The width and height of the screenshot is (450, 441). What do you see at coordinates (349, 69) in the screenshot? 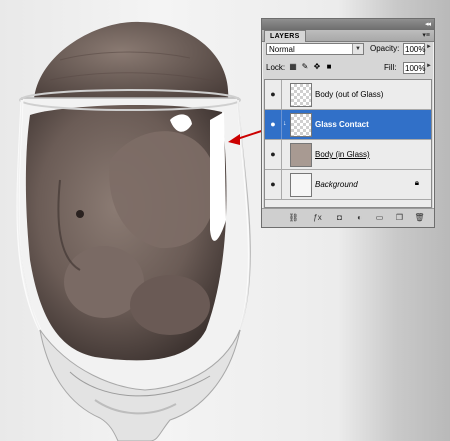
I see `lock-fill-row: Lock: ▦ ✎ ✥ ■ Fill: 100% ►` at bounding box center [349, 69].